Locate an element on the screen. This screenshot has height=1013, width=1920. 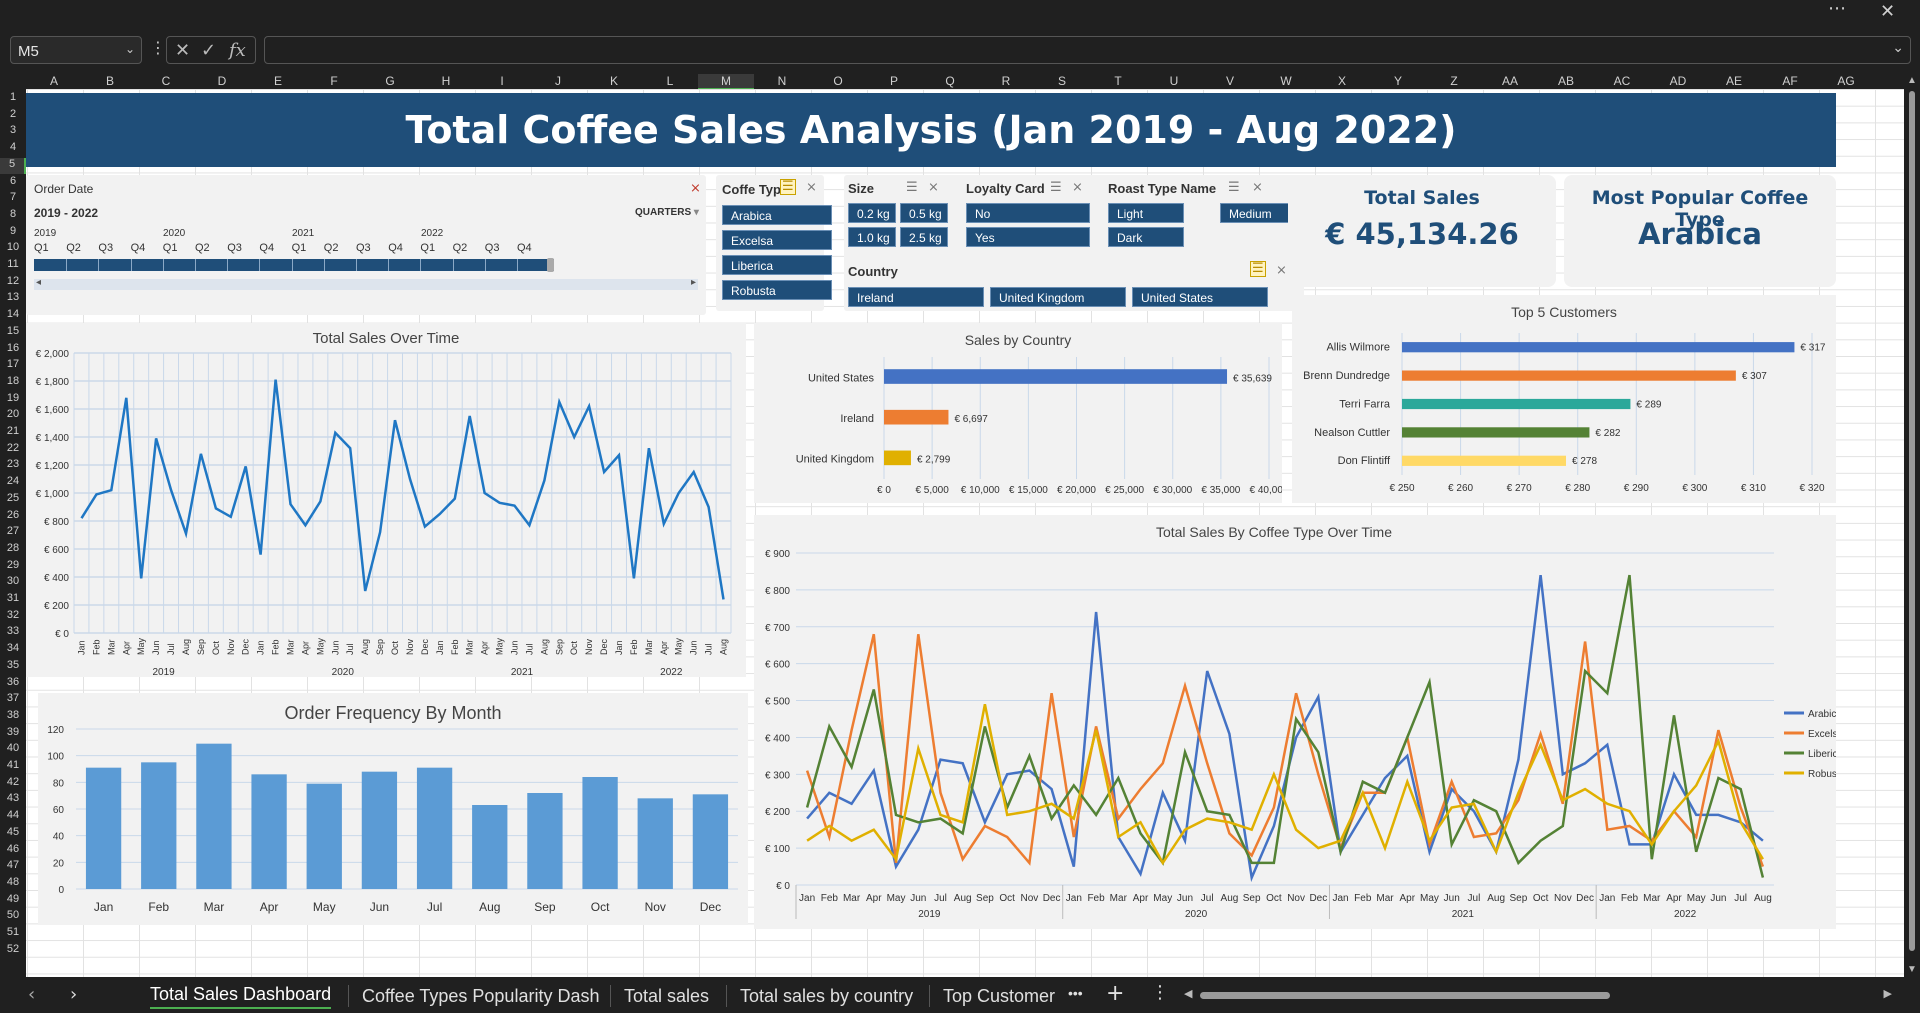
timeline-selection-bar is located at coordinates (294, 265).